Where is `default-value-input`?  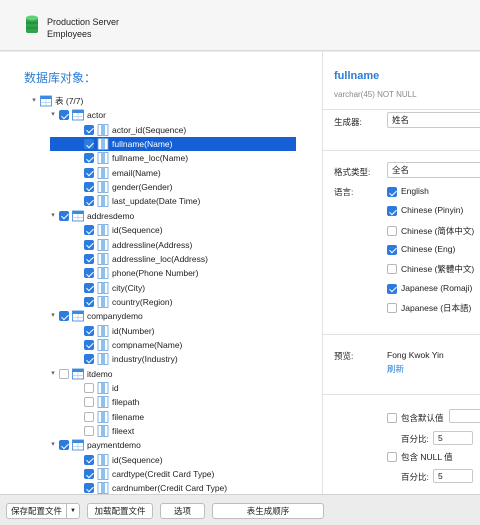
default-value-input is located at coordinates (464, 416).